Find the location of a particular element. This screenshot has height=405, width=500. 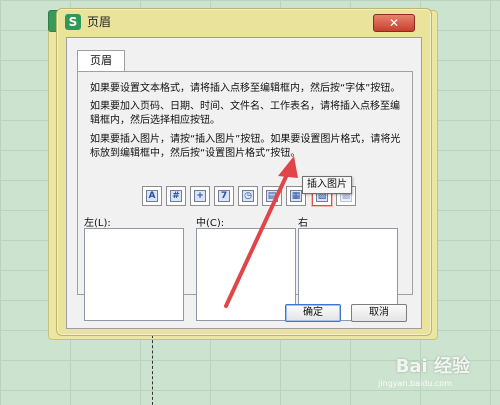

ok-button: 确定 is located at coordinates (313, 313).